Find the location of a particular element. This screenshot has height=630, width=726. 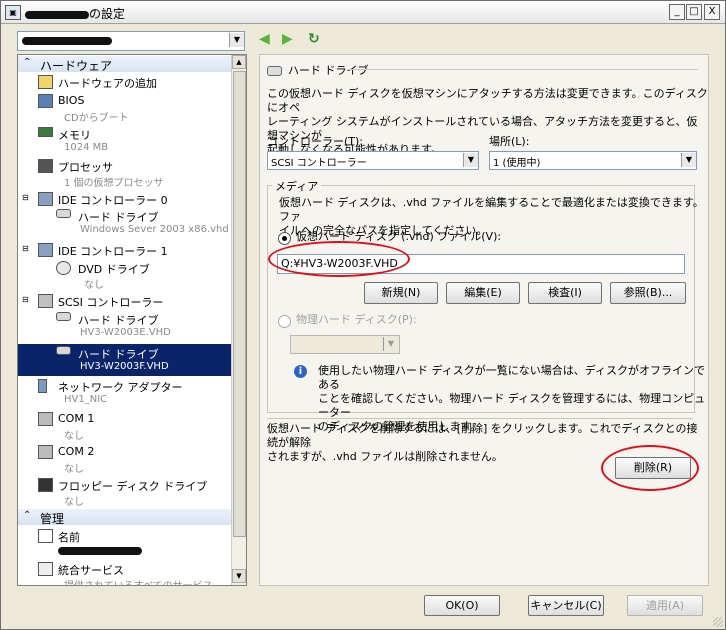

tree-item-com1: COM 1 なし is located at coordinates (124, 426).